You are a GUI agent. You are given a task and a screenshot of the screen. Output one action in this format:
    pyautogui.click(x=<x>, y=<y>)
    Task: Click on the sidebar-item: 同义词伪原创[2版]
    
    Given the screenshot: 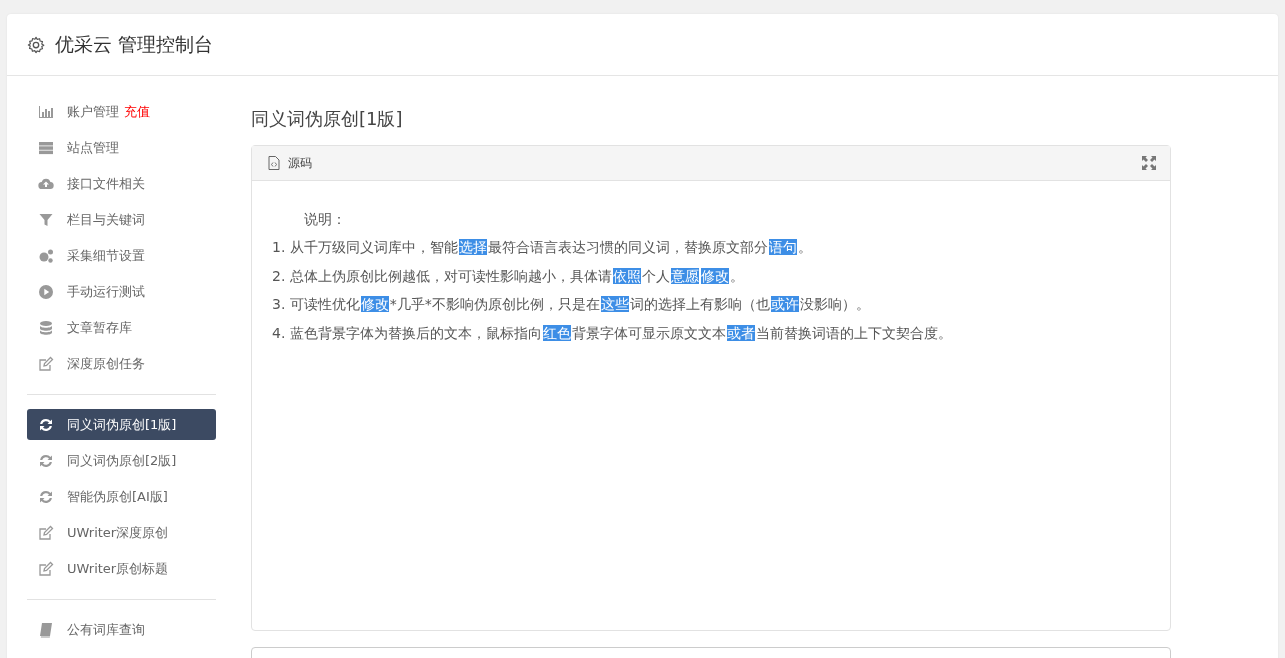 What is the action you would take?
    pyautogui.click(x=121, y=460)
    